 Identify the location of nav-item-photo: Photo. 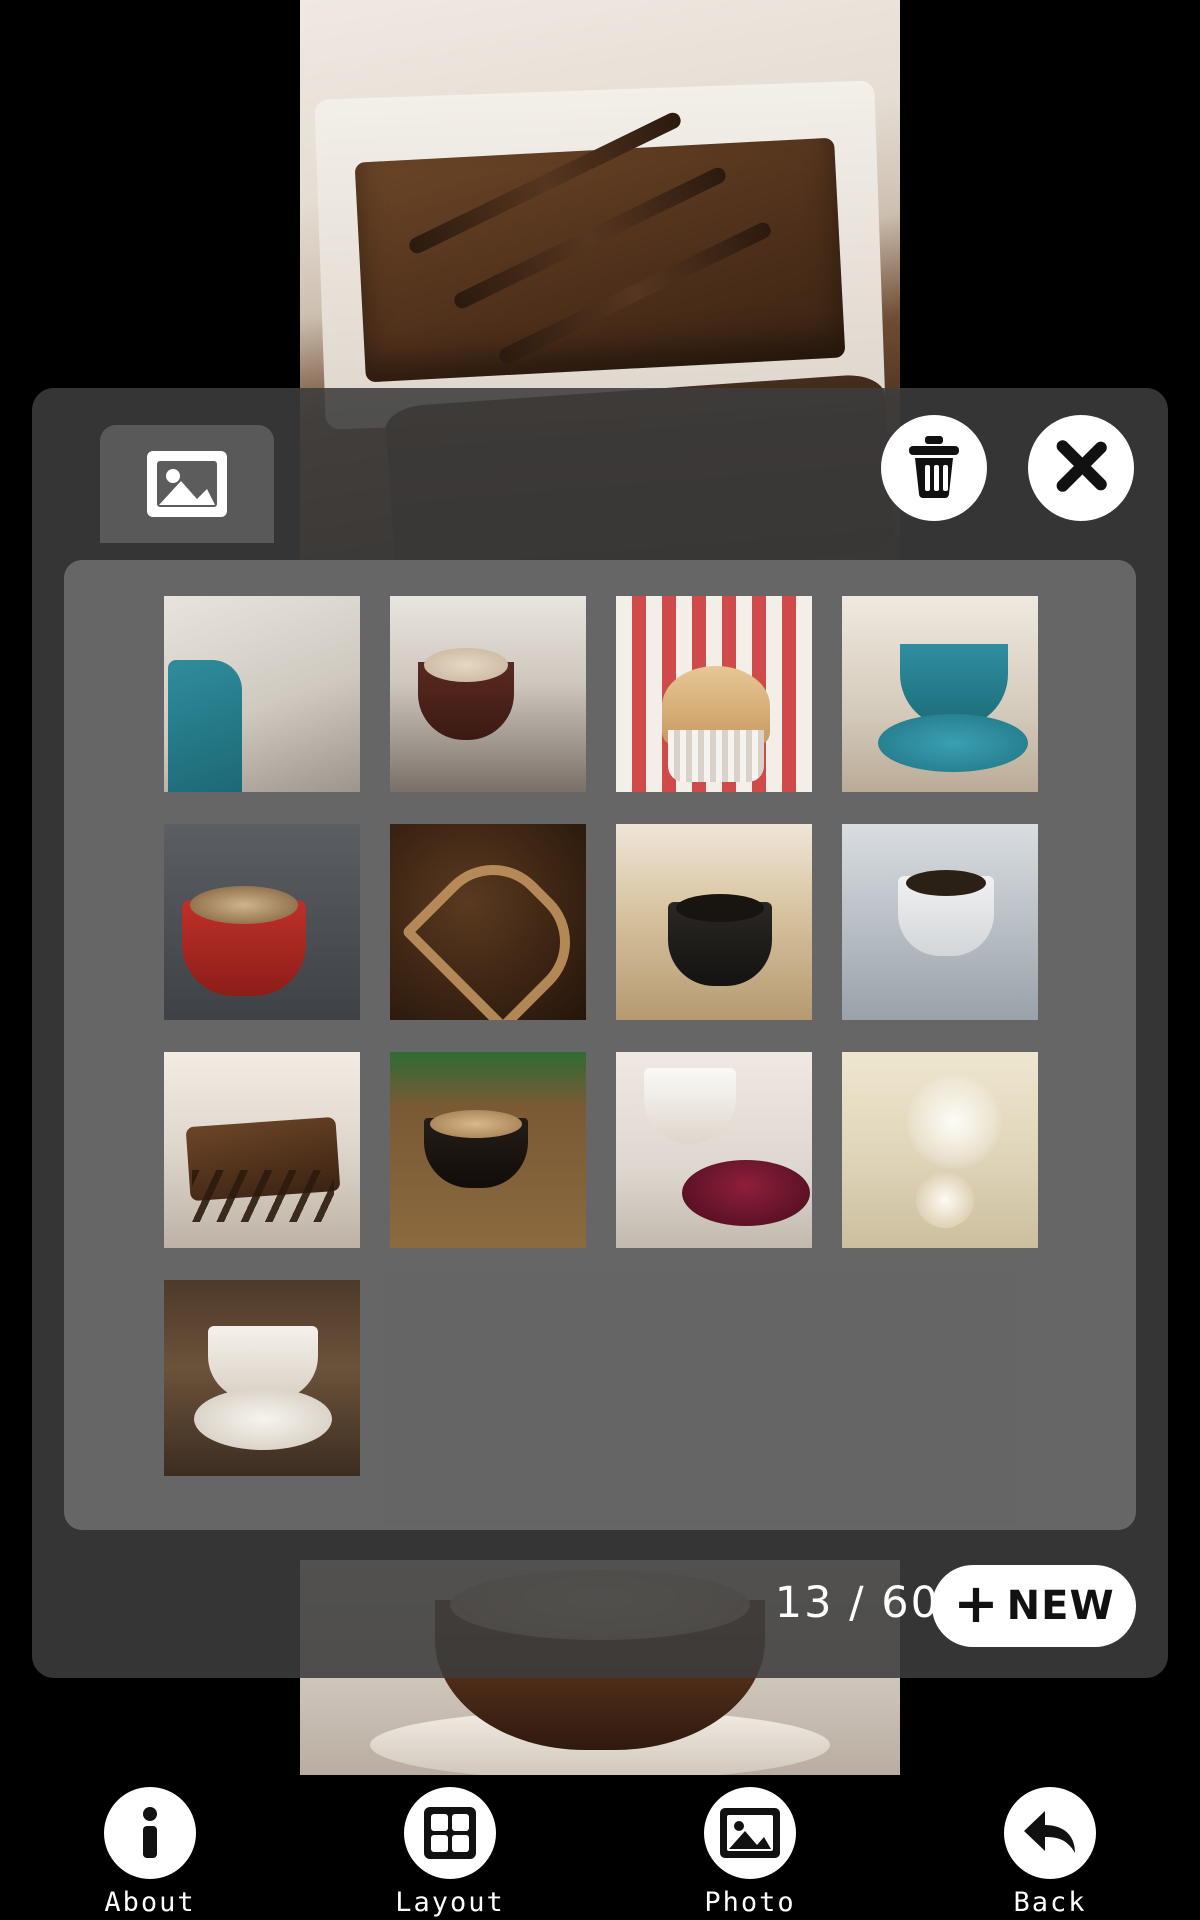
(750, 1847).